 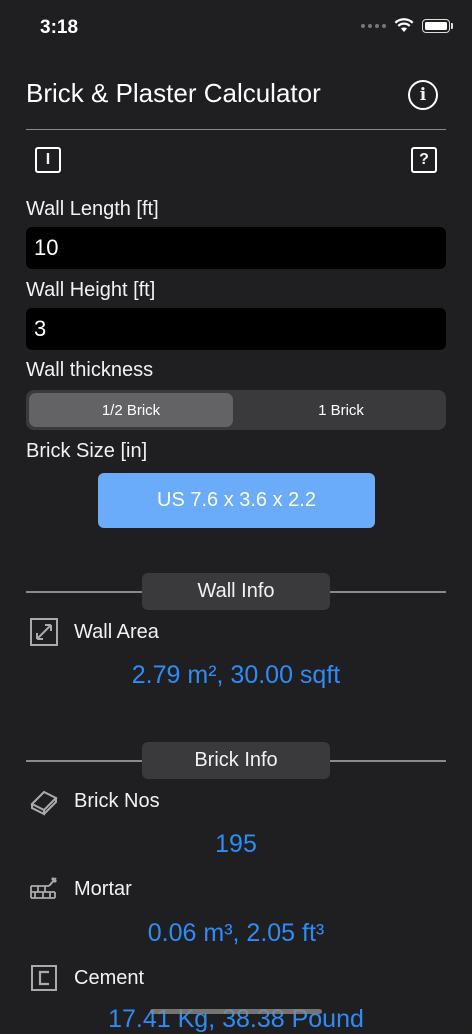 I want to click on brick-icon, so click(x=44, y=803).